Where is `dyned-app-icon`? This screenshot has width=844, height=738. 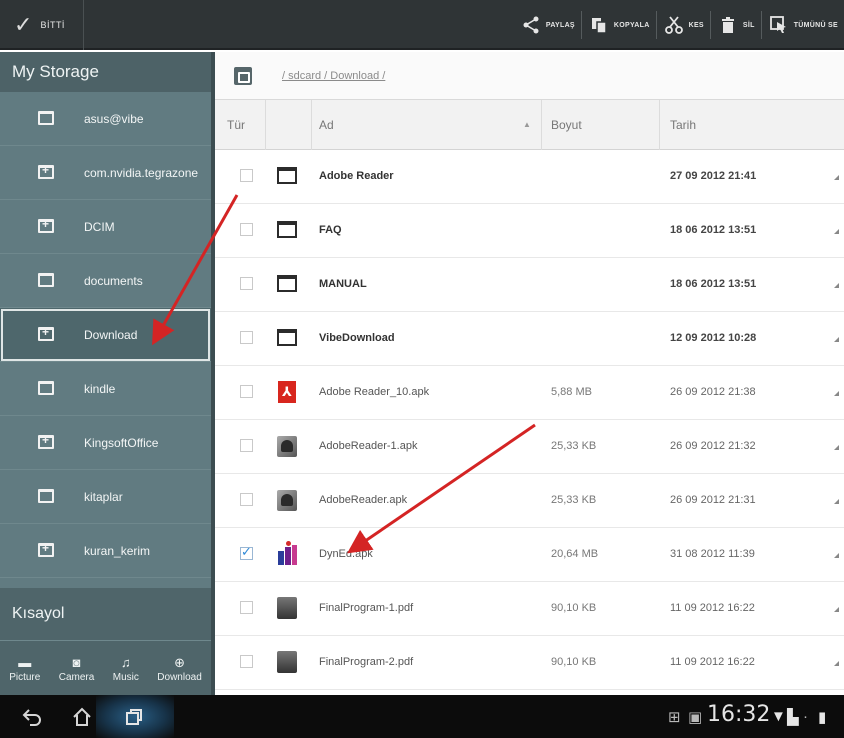 dyned-app-icon is located at coordinates (287, 553).